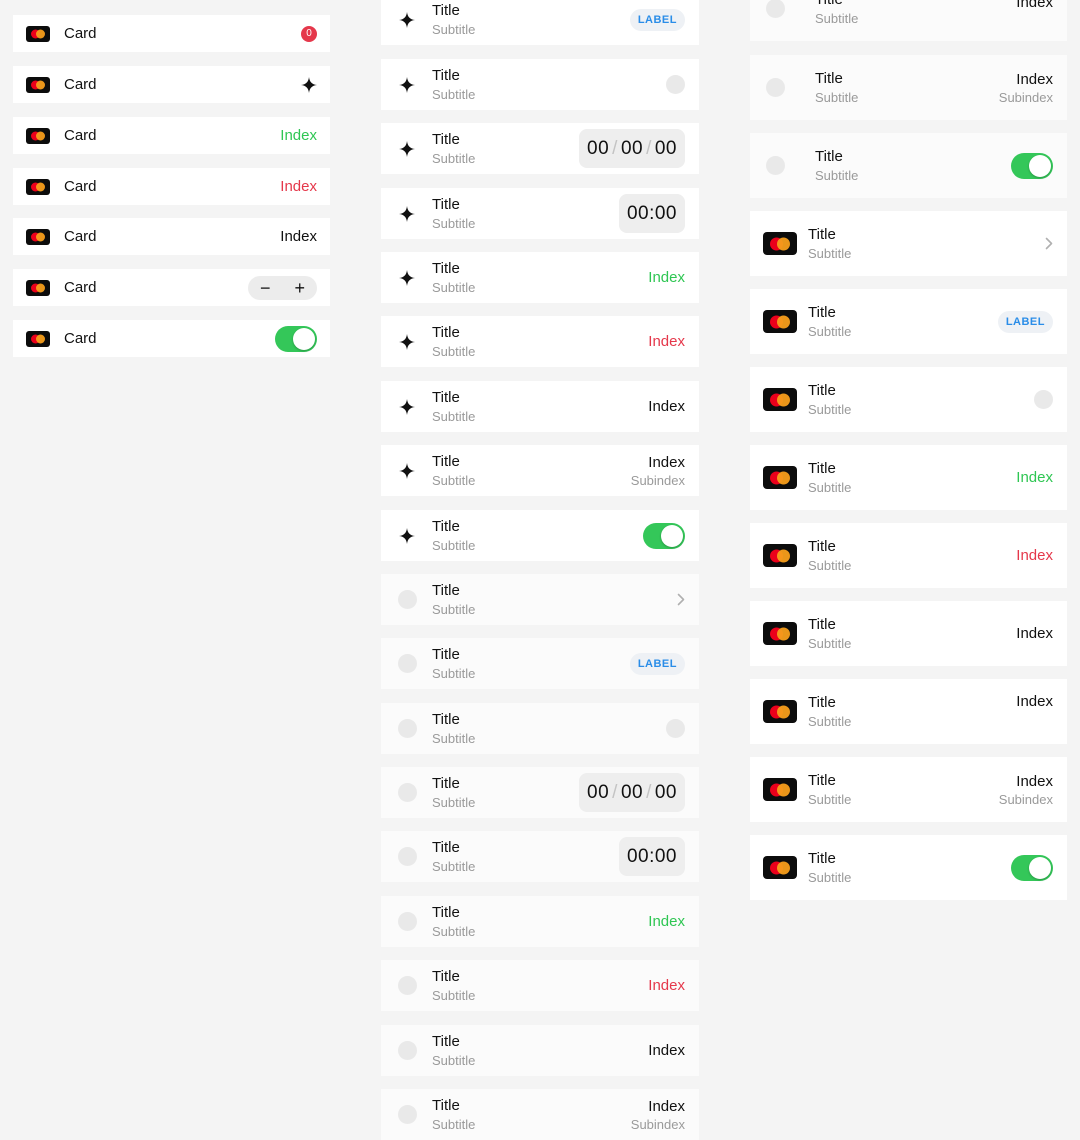  Describe the element at coordinates (300, 288) in the screenshot. I see `increment-button: +` at that location.